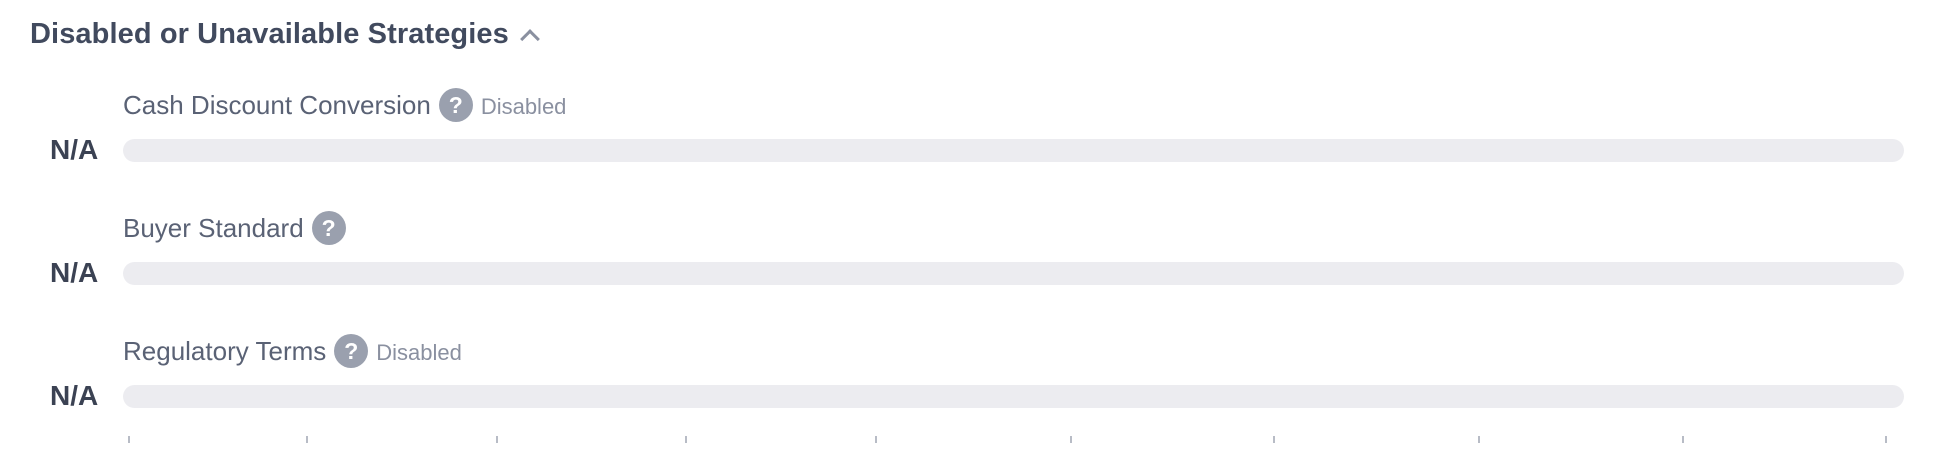 The image size is (1948, 464). I want to click on chevron-up-icon, so click(529, 38).